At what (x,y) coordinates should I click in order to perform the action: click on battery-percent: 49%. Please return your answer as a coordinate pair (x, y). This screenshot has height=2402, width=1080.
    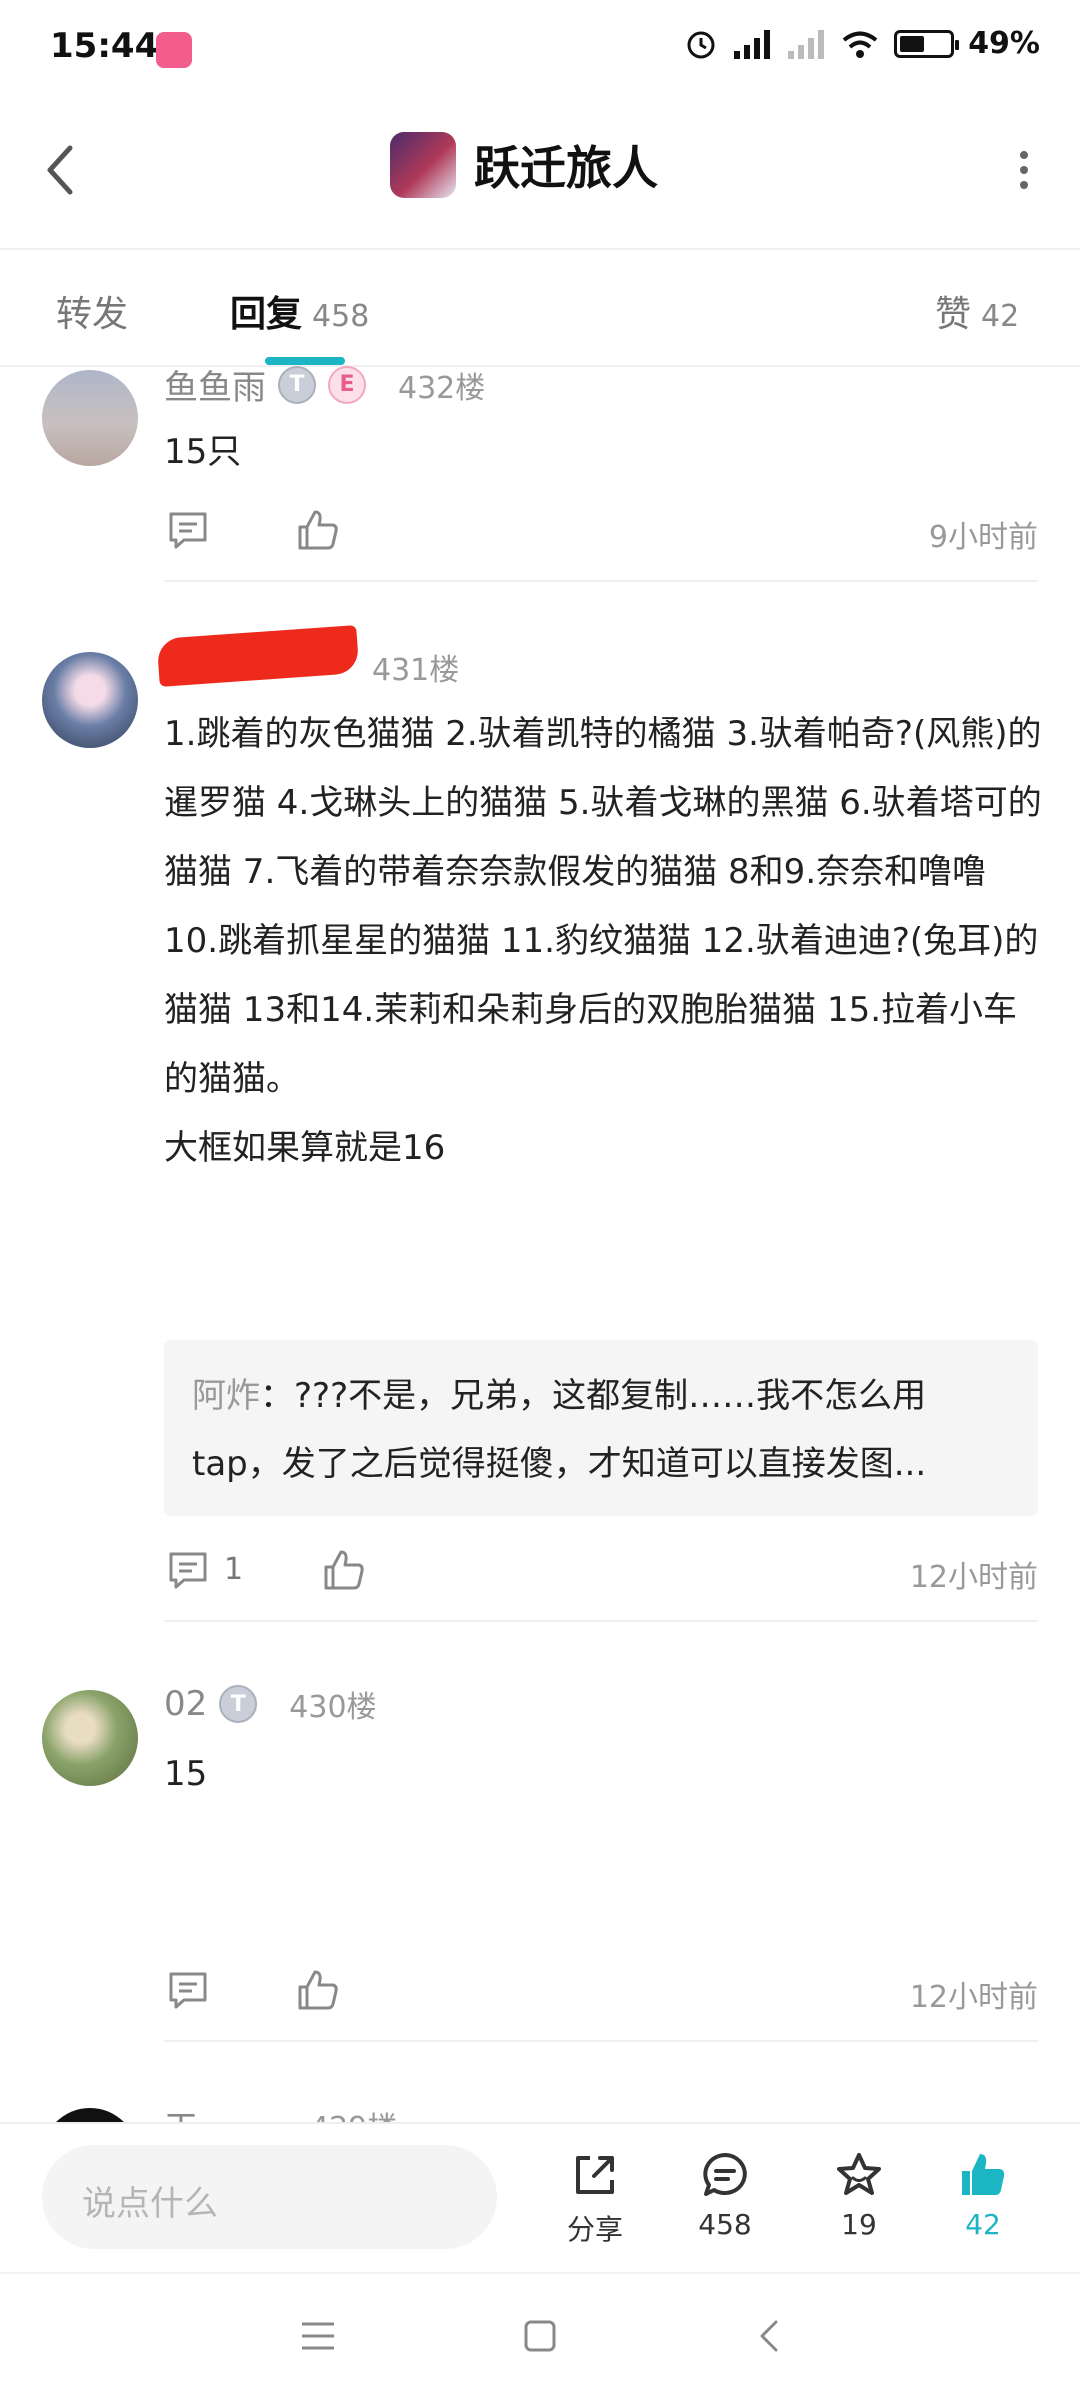
    Looking at the image, I should click on (1004, 43).